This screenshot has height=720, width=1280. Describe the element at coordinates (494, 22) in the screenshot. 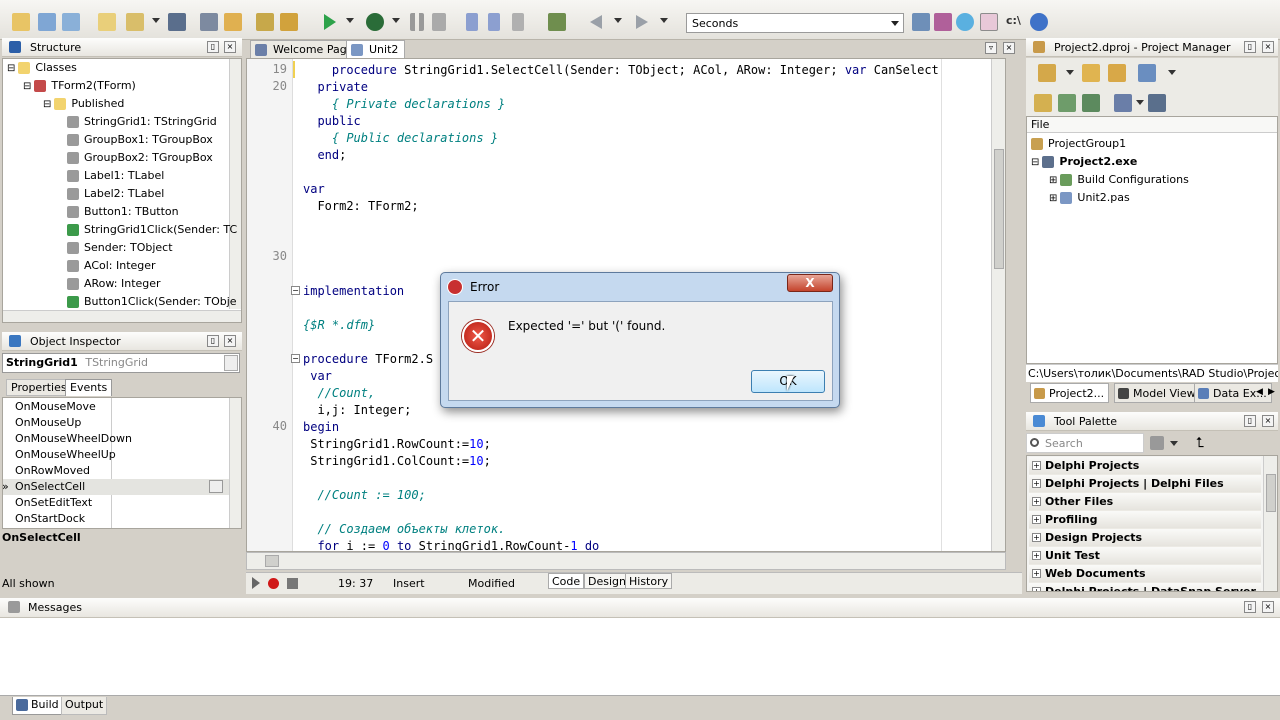

I see `step-over-icon` at that location.